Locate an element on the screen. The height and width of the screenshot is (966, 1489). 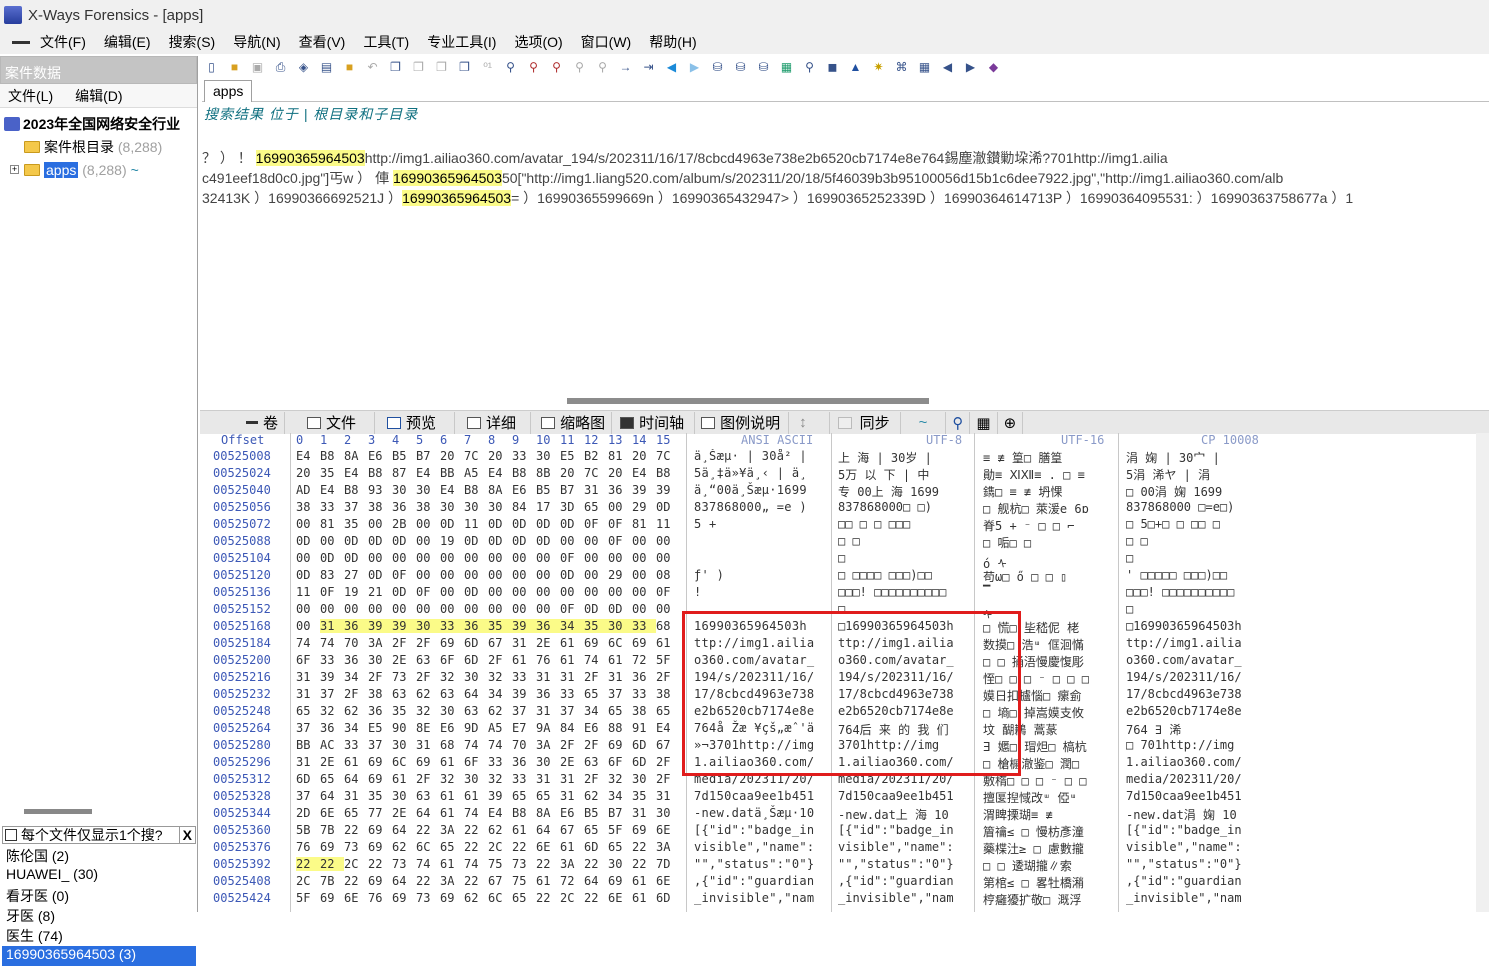
hex-byte: 8A is located at coordinates (500, 490).